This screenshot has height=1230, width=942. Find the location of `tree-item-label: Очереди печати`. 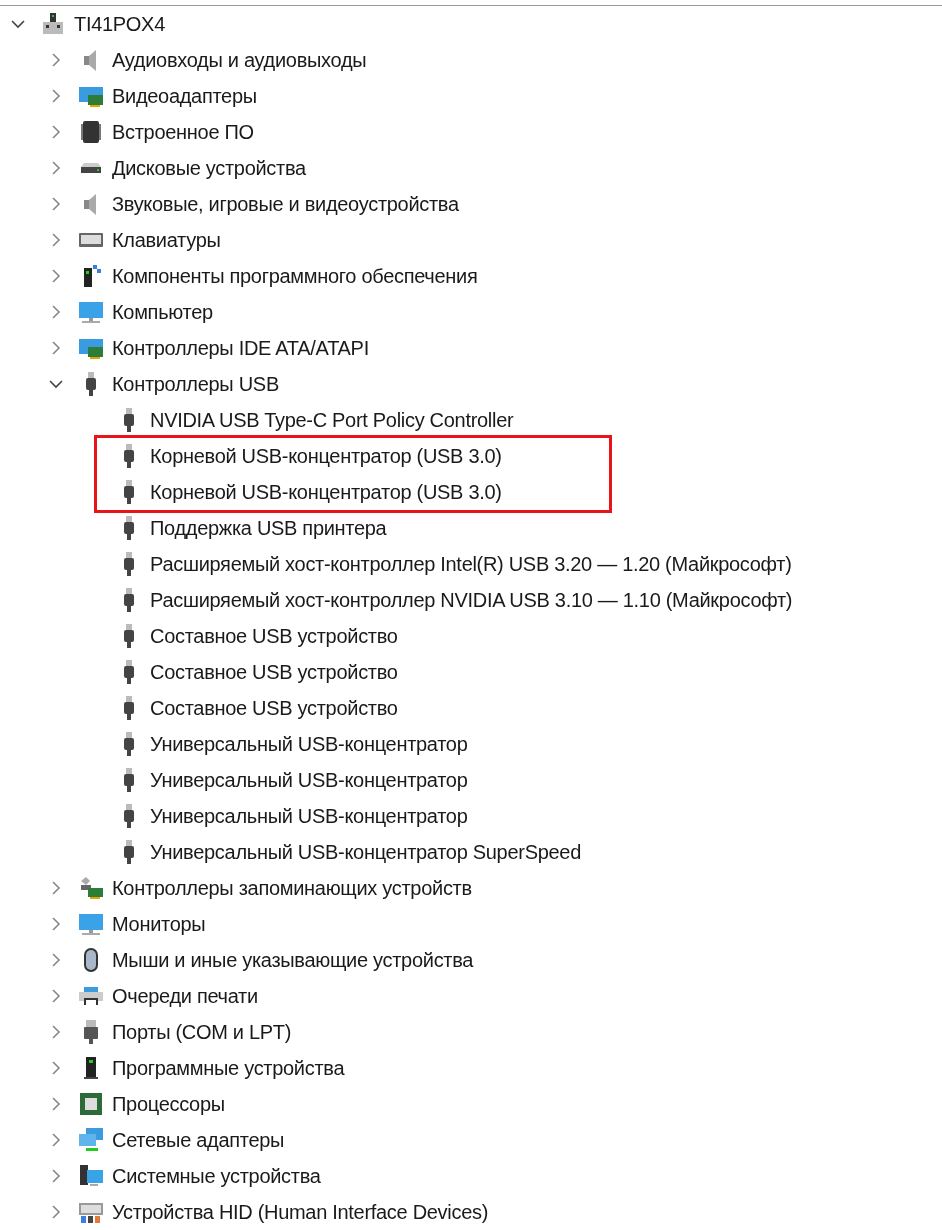

tree-item-label: Очереди печати is located at coordinates (185, 996).